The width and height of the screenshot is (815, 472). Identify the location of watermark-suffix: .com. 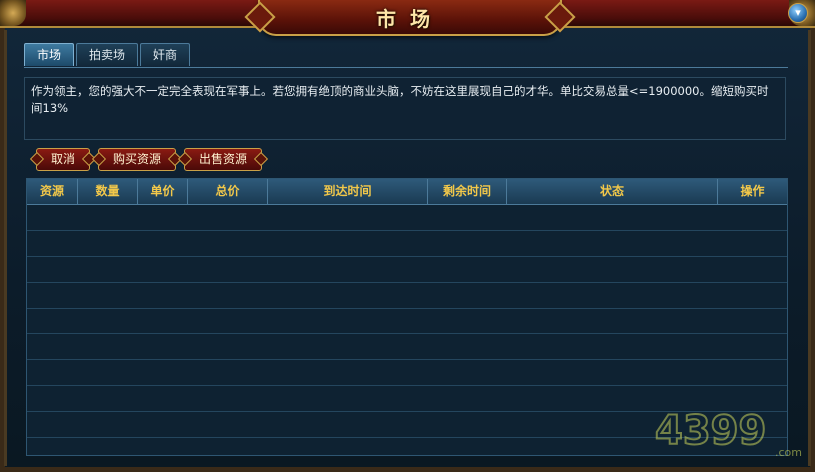
(788, 452).